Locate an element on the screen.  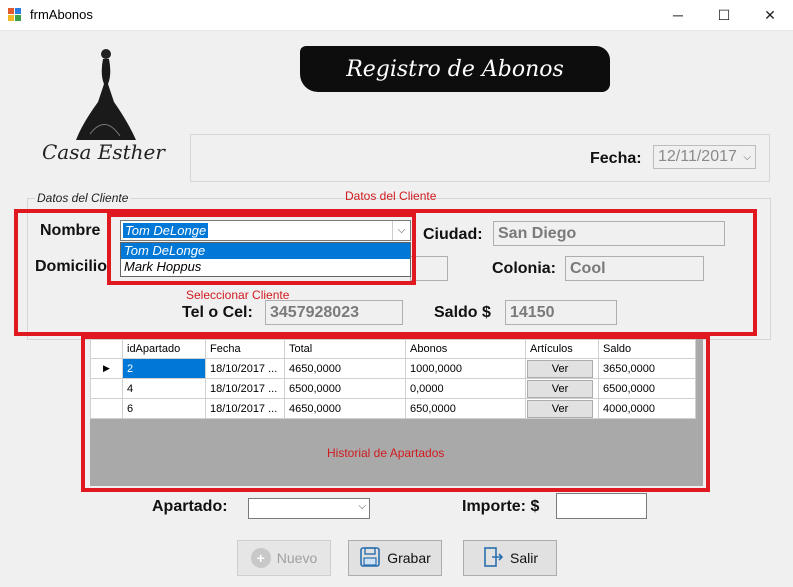
saldo-label: Saldo $ is located at coordinates (462, 312).